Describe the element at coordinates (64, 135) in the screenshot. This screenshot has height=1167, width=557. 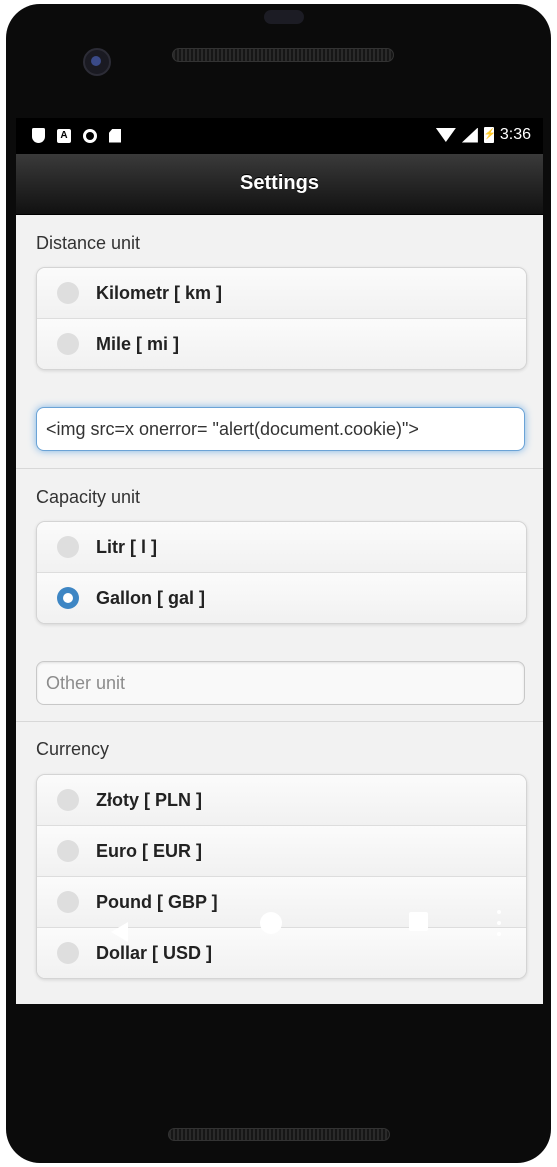
I see `a-notification-icon: A` at that location.